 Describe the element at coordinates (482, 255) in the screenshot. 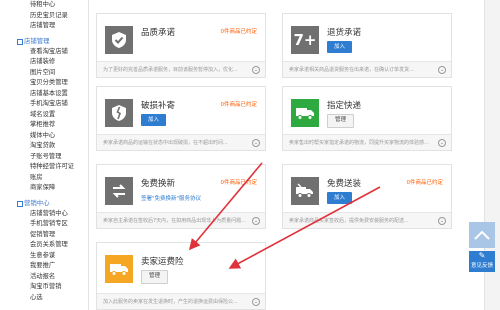

I see `feedback-icon: ✎` at that location.